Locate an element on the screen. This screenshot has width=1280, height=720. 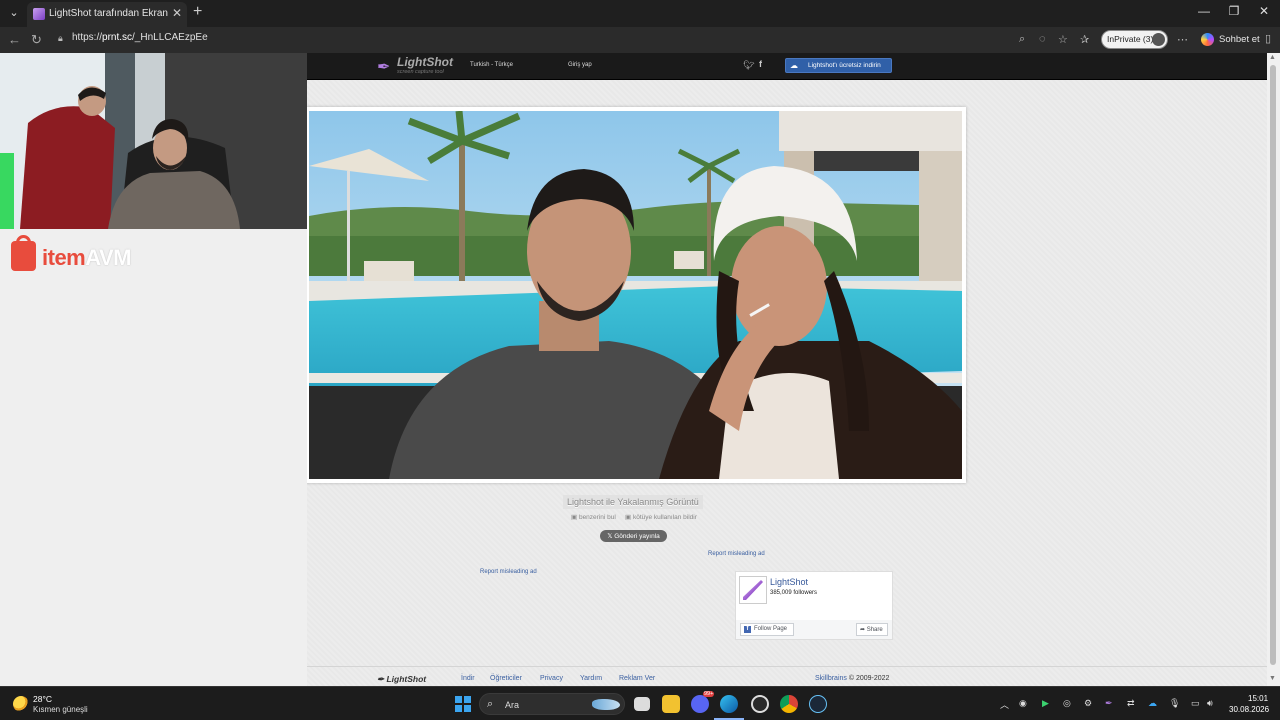
language-selector: Turkish - Türkçe is located at coordinates (491, 65).